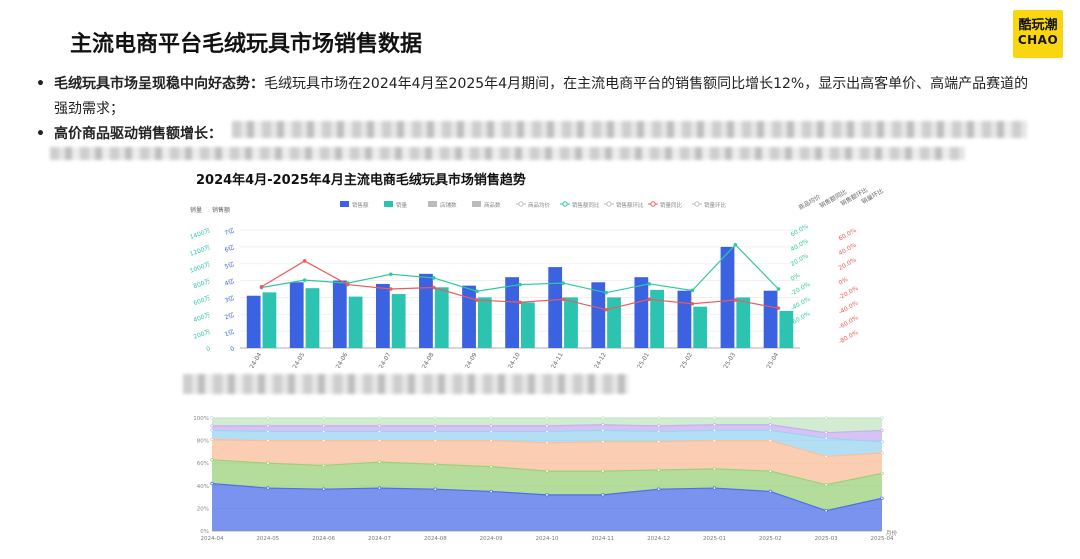 Image resolution: width=1080 pixels, height=559 pixels. I want to click on chart-title: 2024年4月-2025年4月主流电商毛绒玩具市场销售趋势, so click(361, 180).